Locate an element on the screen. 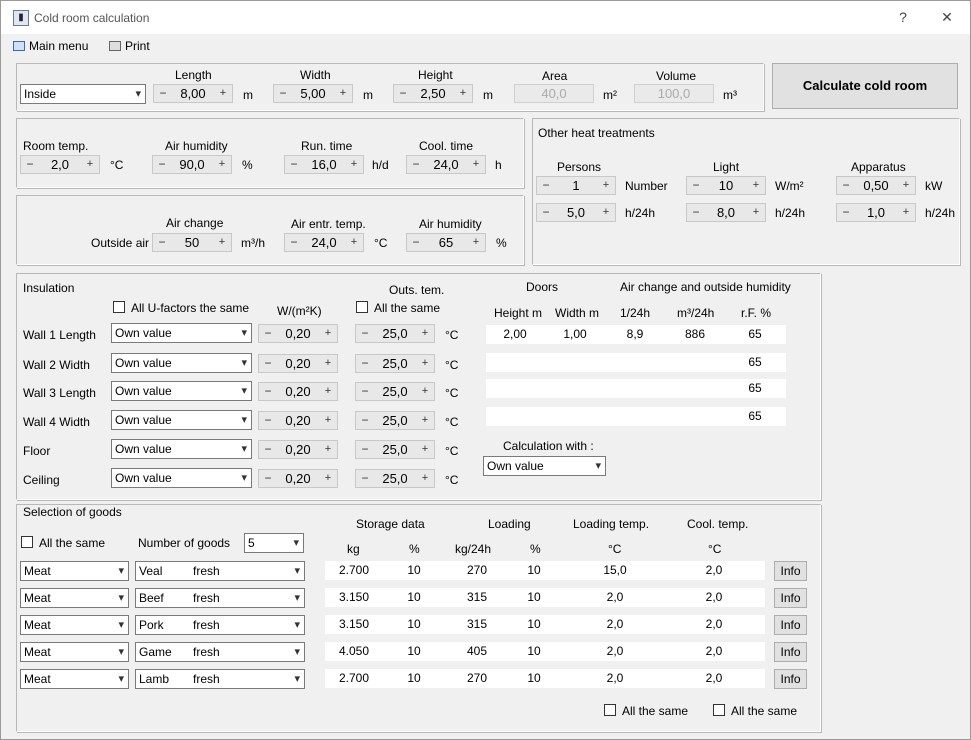 The image size is (971, 740). light-hours-spinner: −8,0 + is located at coordinates (726, 212).